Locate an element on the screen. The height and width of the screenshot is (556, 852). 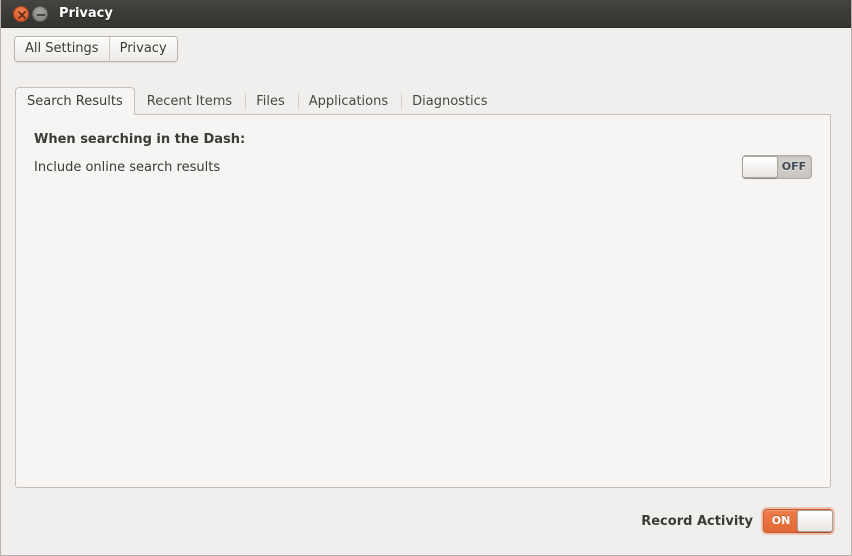
tab-recent-items: Recent Items is located at coordinates (189, 100).